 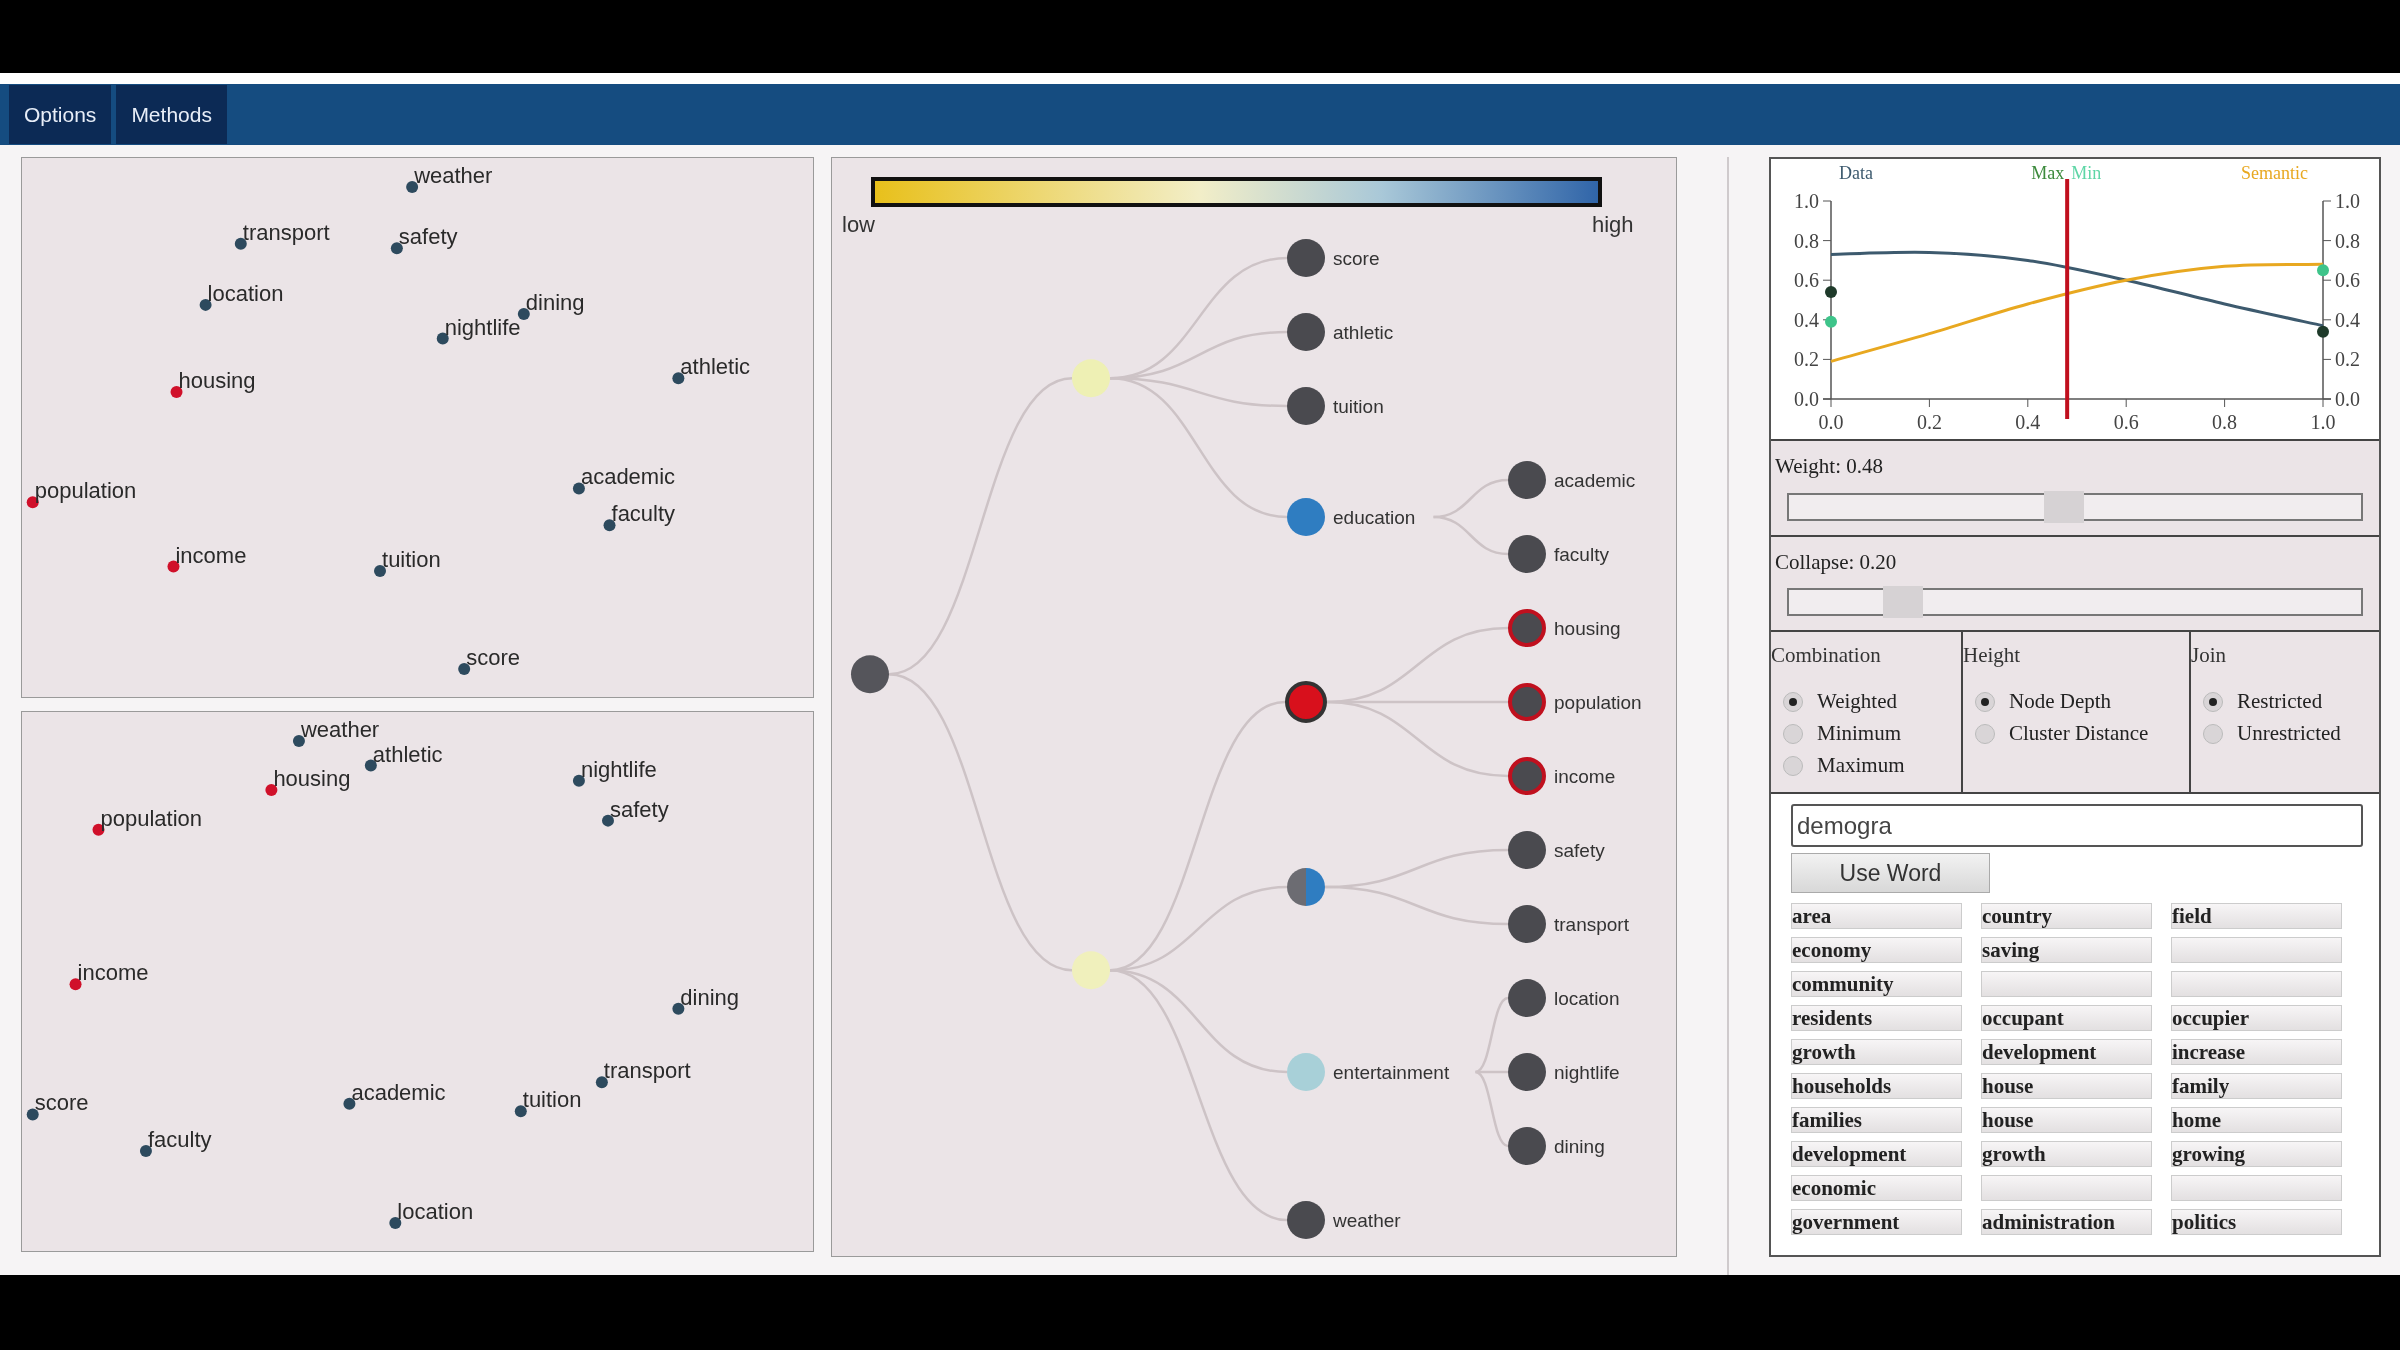 I want to click on node-label: education, so click(x=1374, y=517).